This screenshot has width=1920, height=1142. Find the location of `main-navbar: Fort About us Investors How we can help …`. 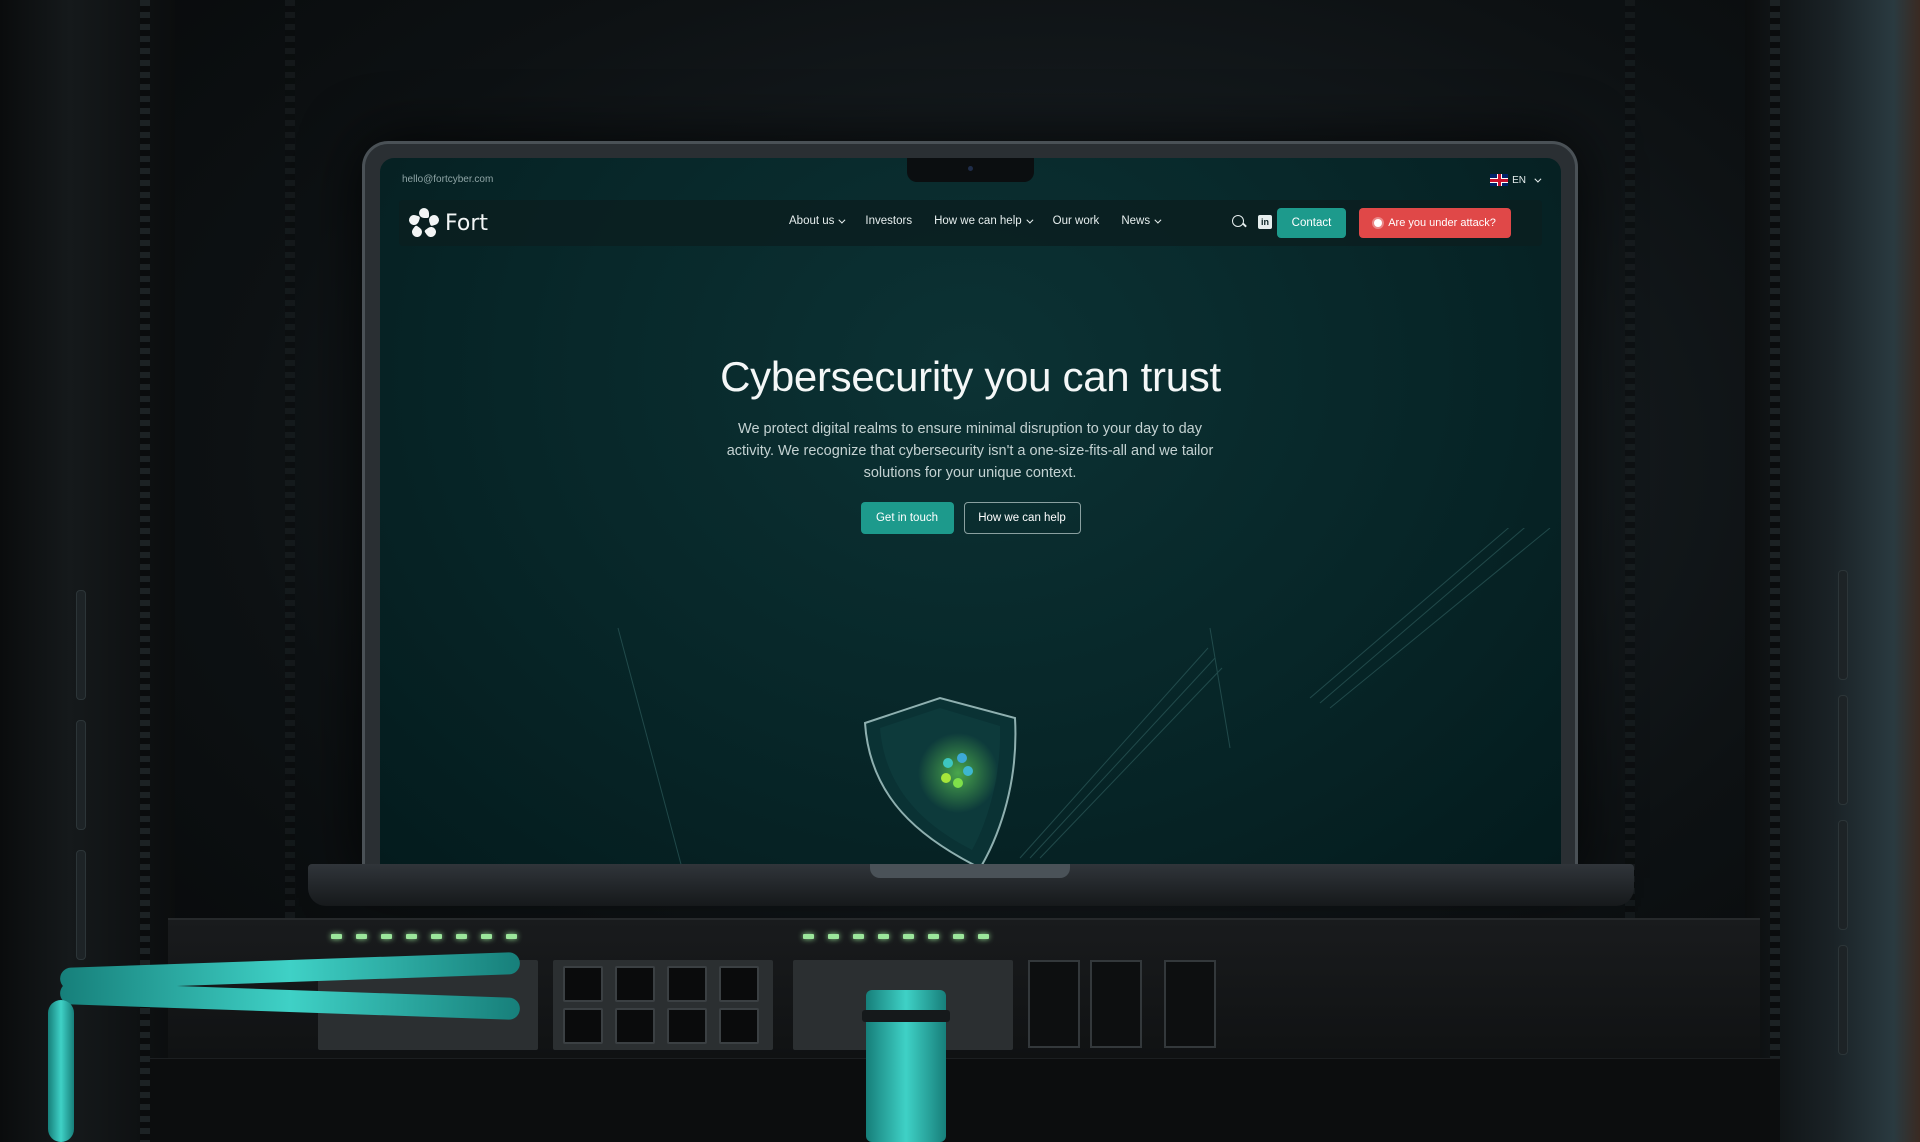

main-navbar: Fort About us Investors How we can help … is located at coordinates (970, 223).